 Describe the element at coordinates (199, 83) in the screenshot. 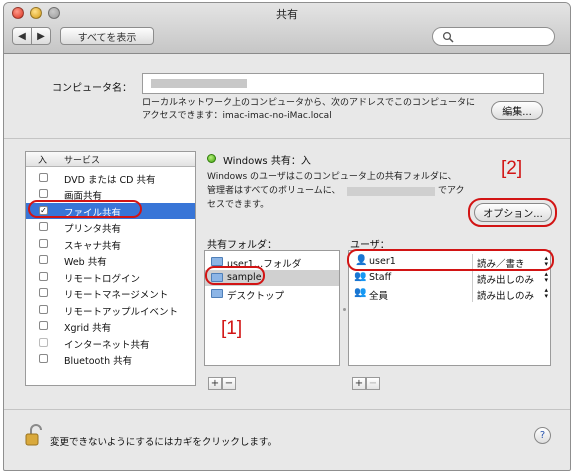

I see `redacted-computer-name` at that location.